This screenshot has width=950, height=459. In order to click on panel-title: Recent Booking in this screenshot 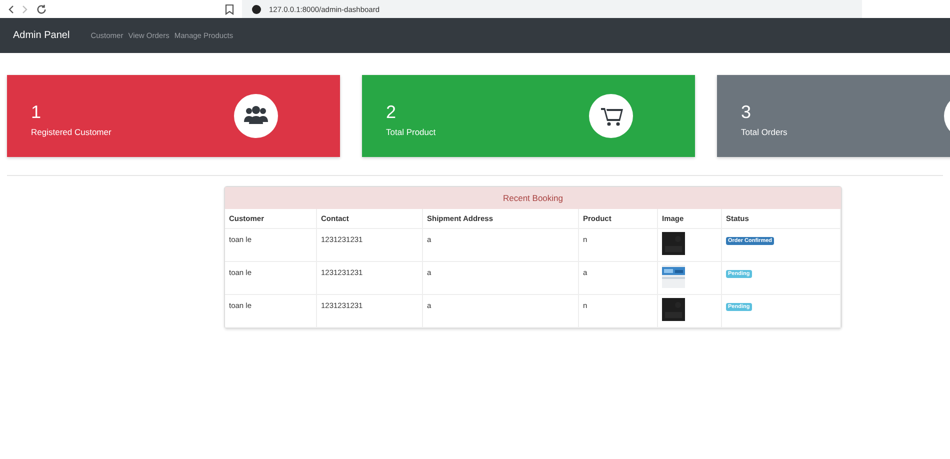, I will do `click(533, 198)`.